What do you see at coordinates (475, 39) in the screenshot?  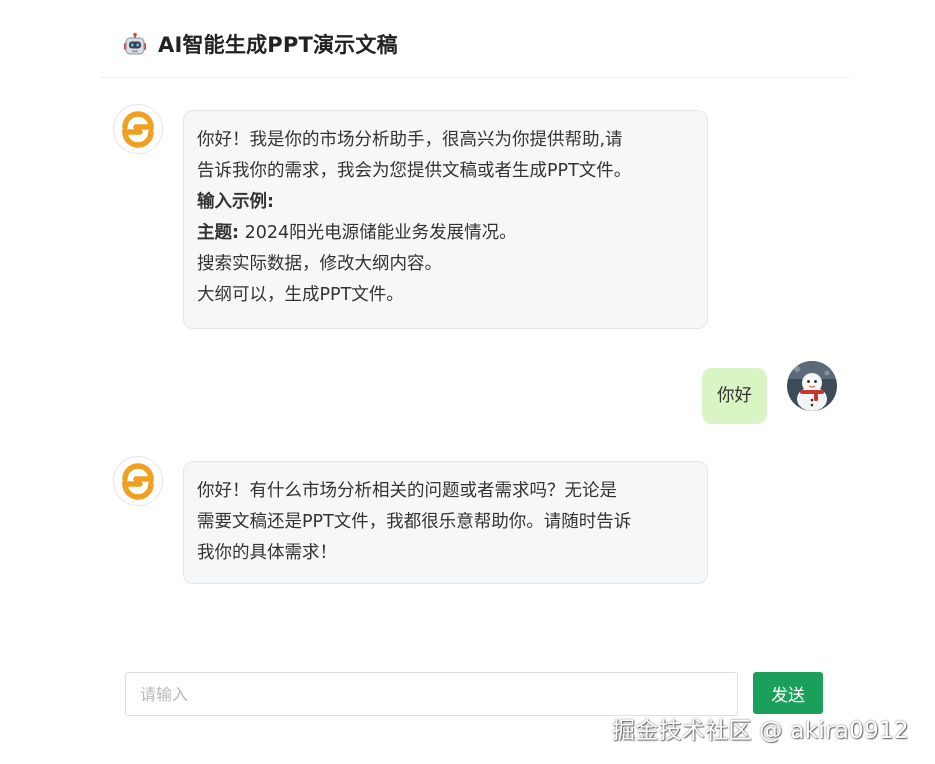 I see `chat-header: AI智能生成PPT演示文稿` at bounding box center [475, 39].